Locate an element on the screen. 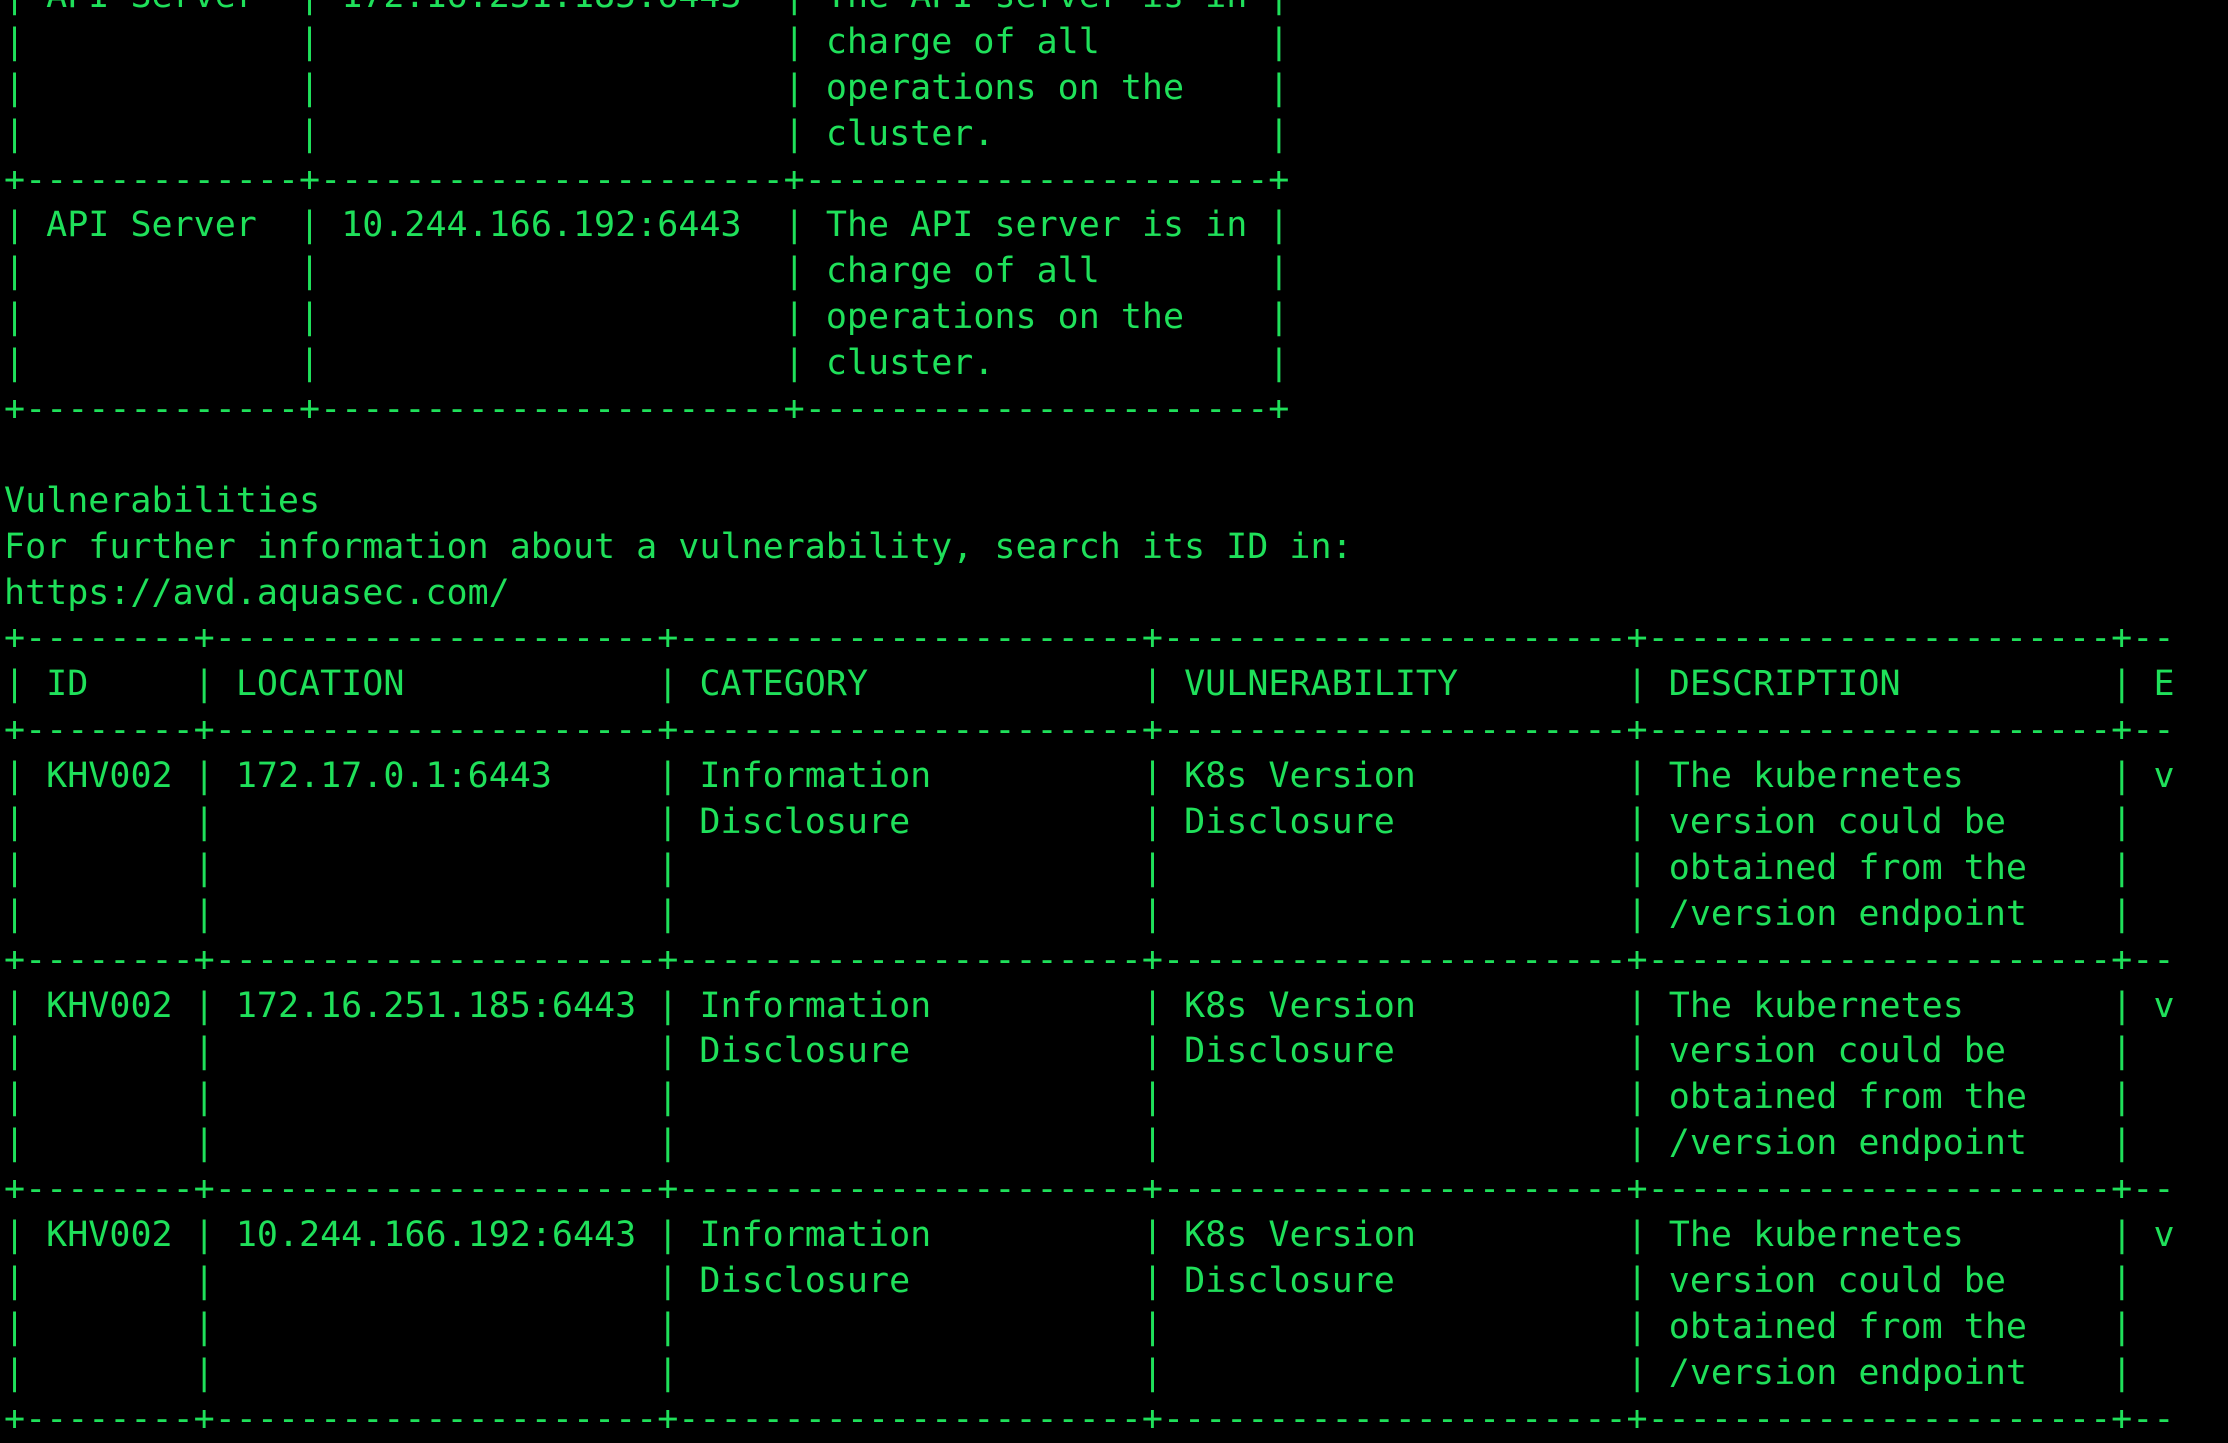 The height and width of the screenshot is (1443, 2228). service-description: operations on the is located at coordinates (1005, 317).